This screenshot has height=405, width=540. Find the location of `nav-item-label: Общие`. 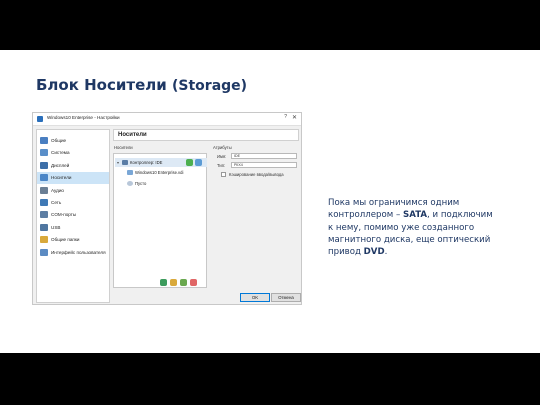

nav-item-label: Общие is located at coordinates (59, 140).